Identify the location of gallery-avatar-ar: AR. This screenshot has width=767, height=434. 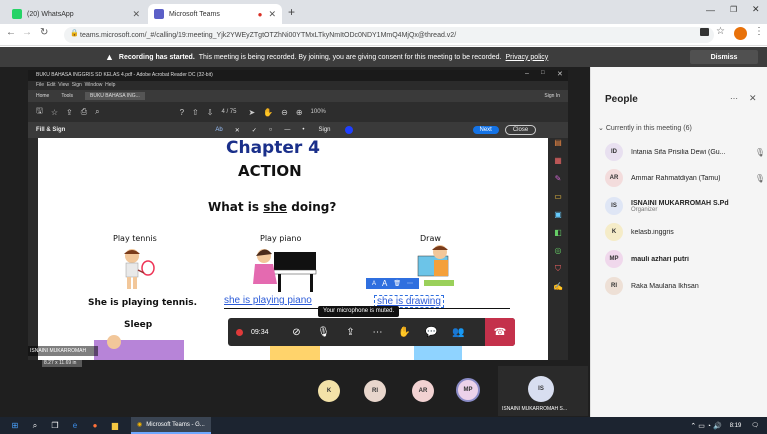
(423, 391).